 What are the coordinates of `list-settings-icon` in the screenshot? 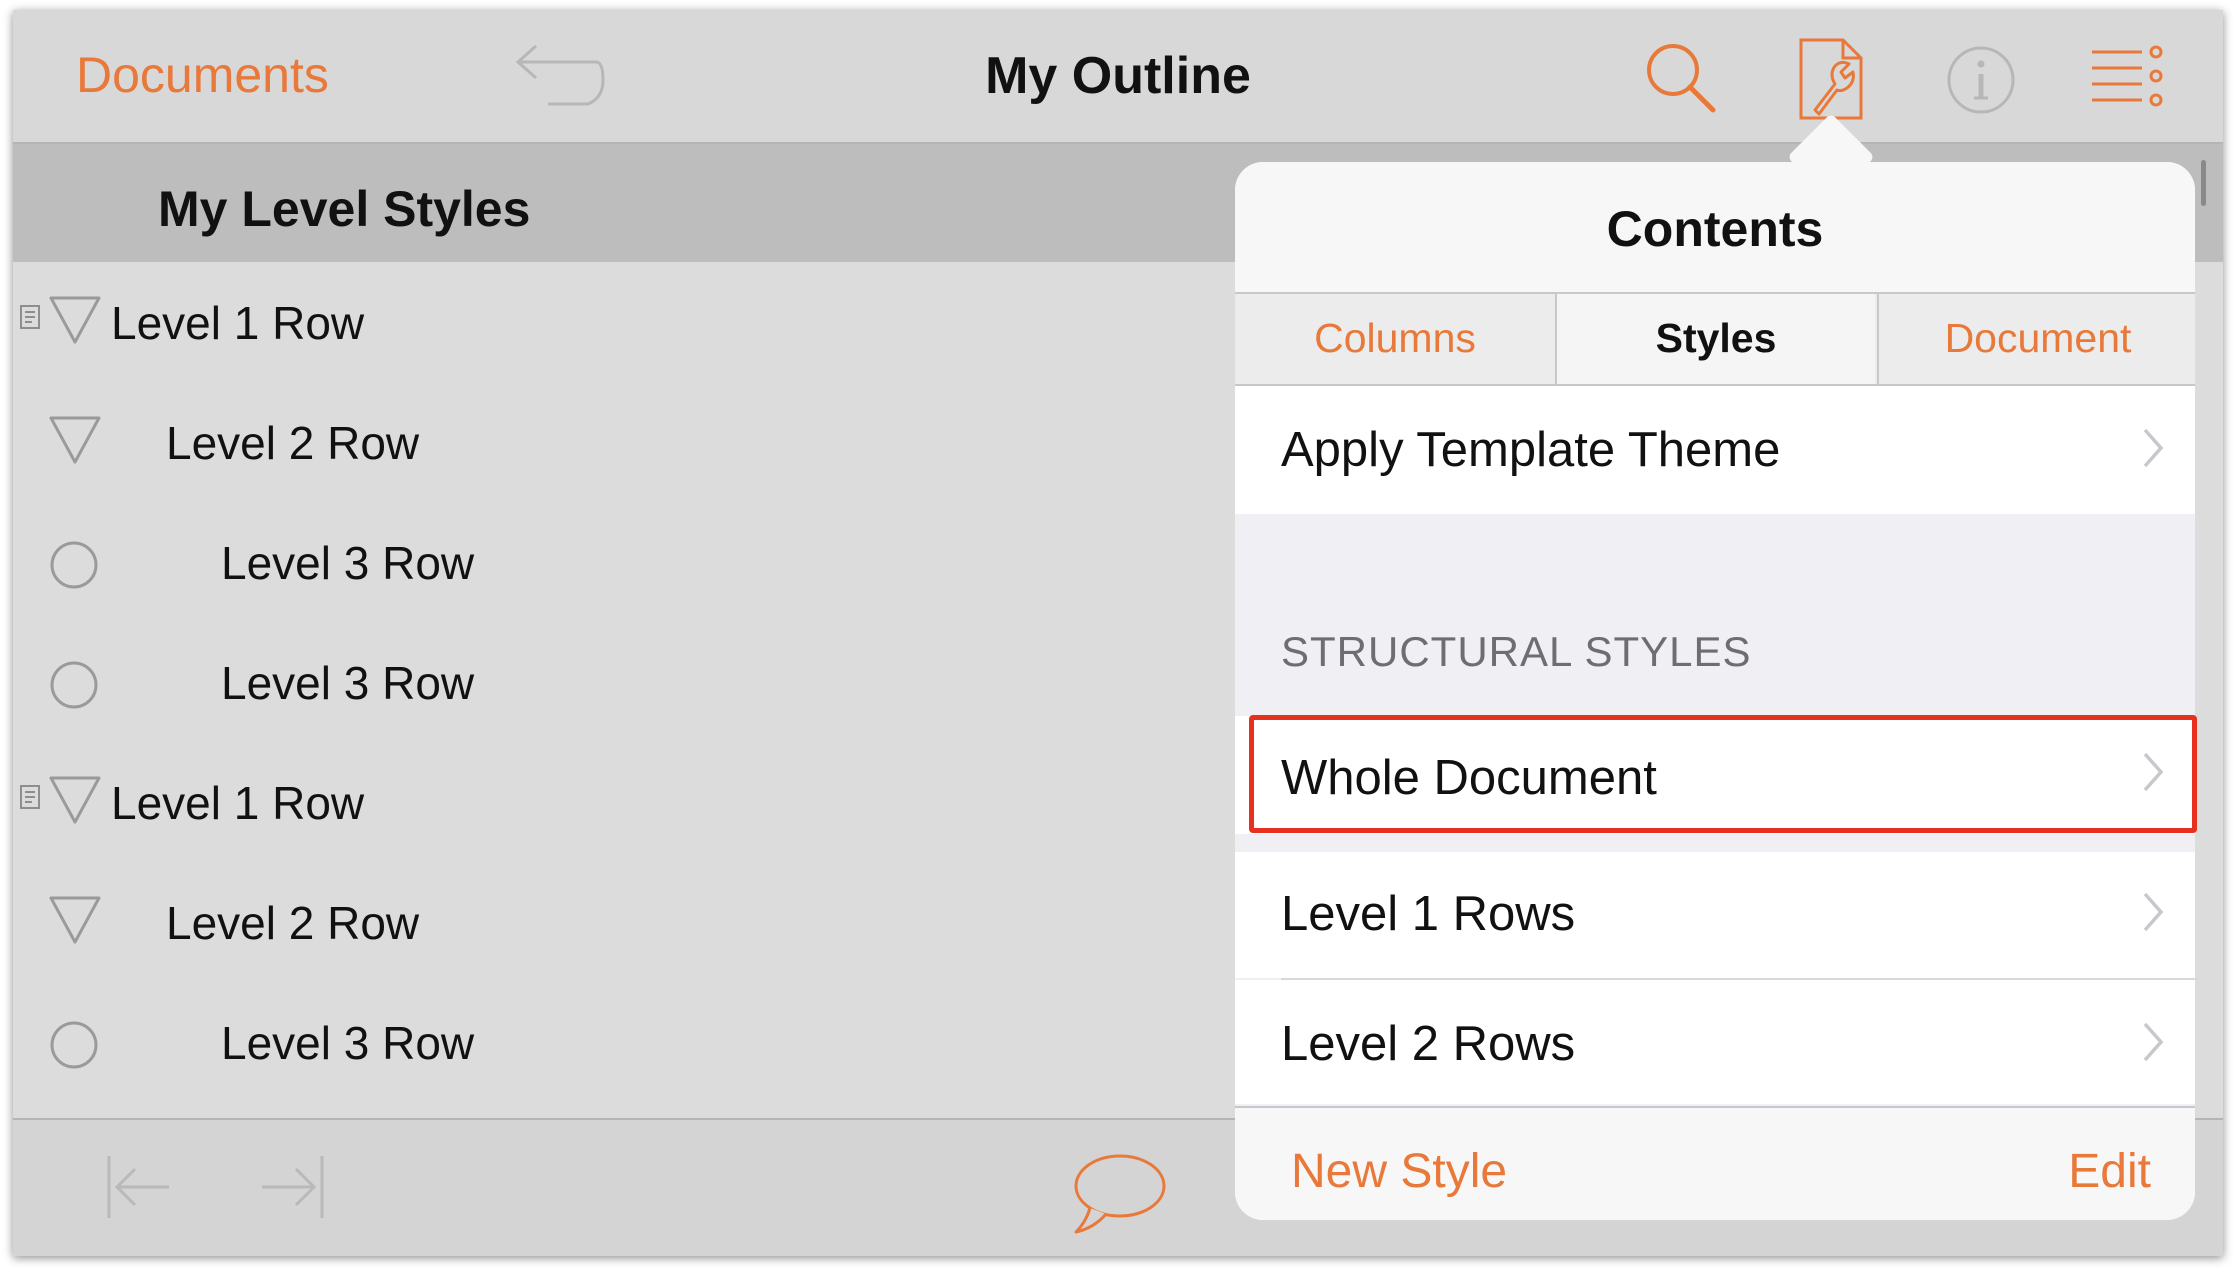 It's located at (2127, 76).